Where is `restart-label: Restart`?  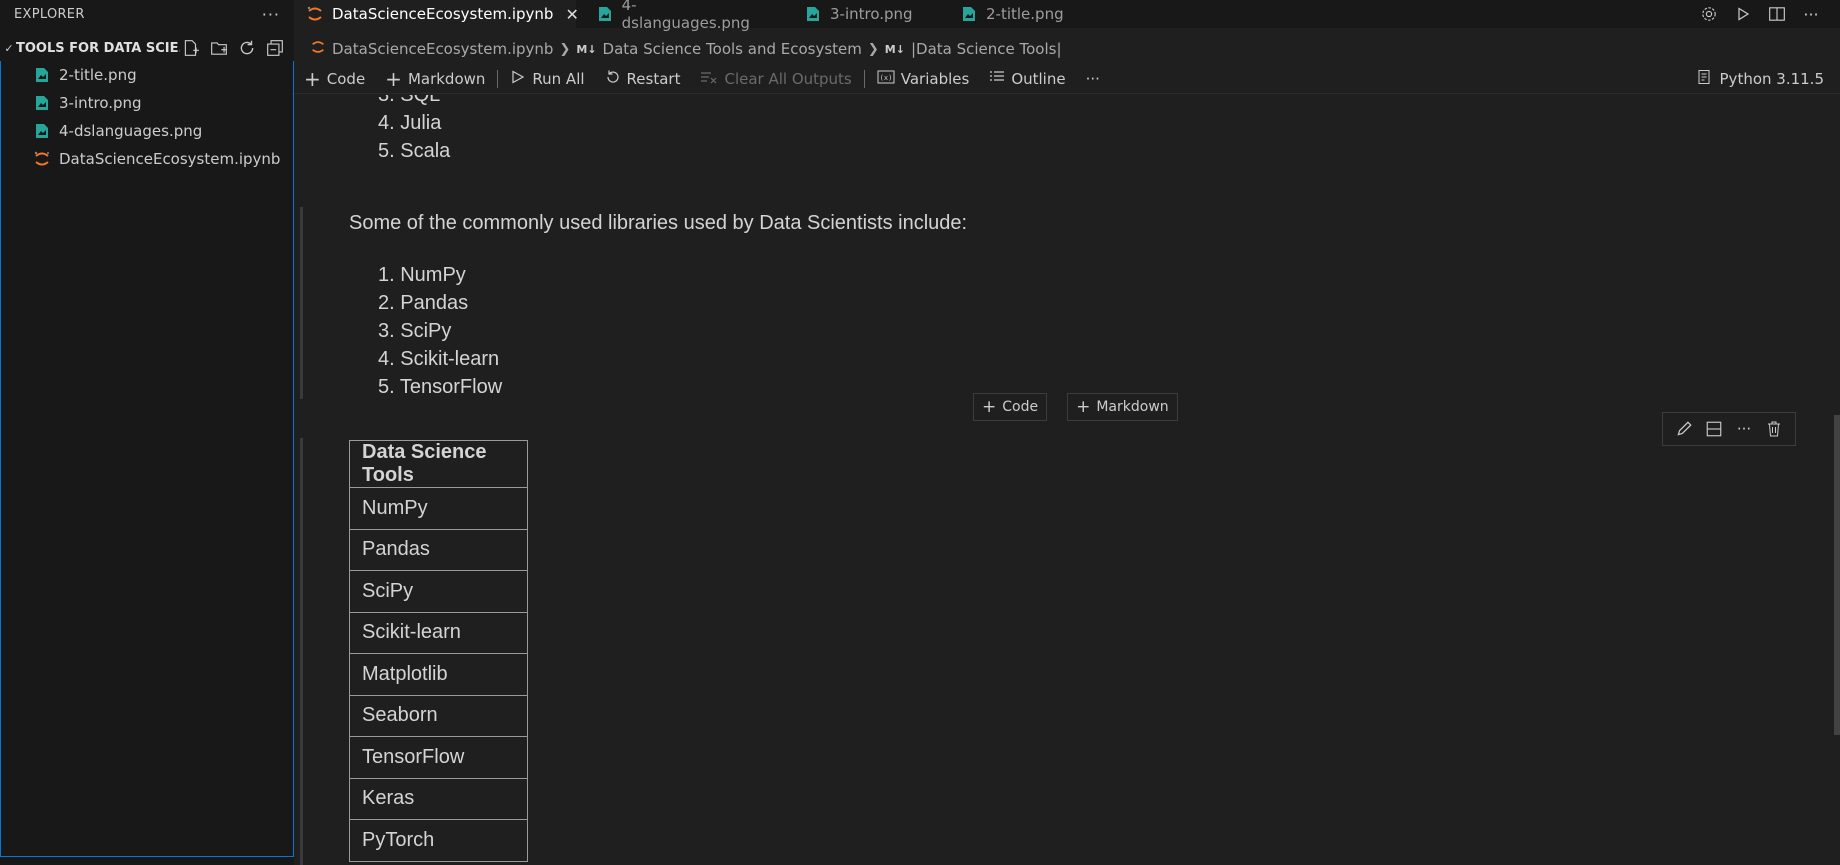
restart-label: Restart is located at coordinates (653, 78).